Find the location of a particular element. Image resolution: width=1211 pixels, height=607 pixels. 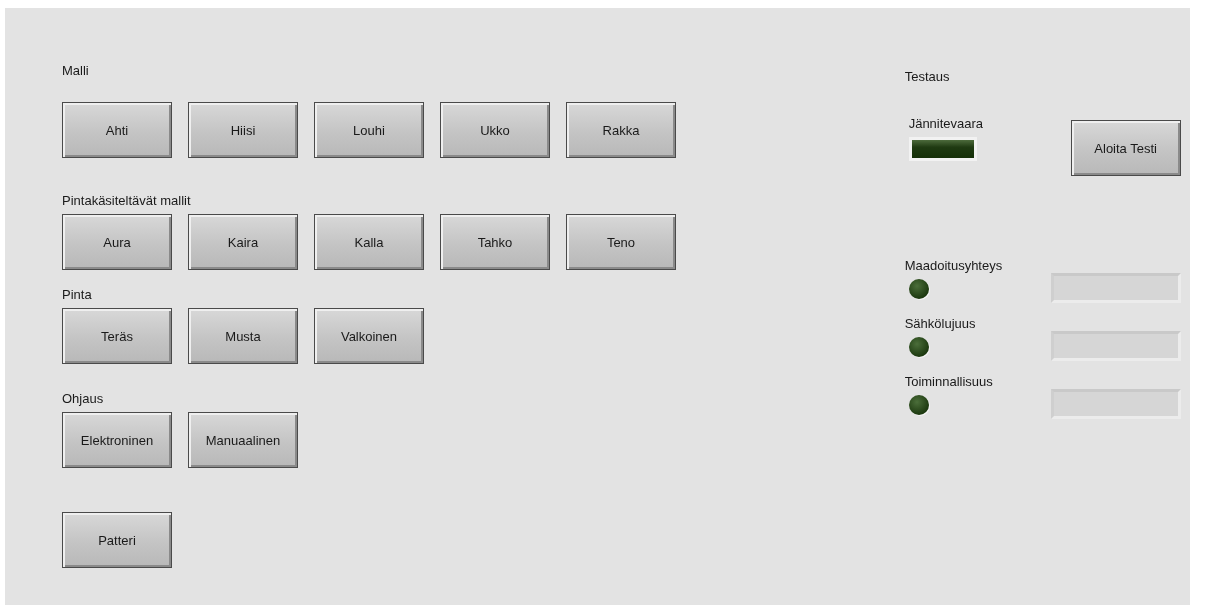

option-button: Manuaalinen is located at coordinates (243, 440).